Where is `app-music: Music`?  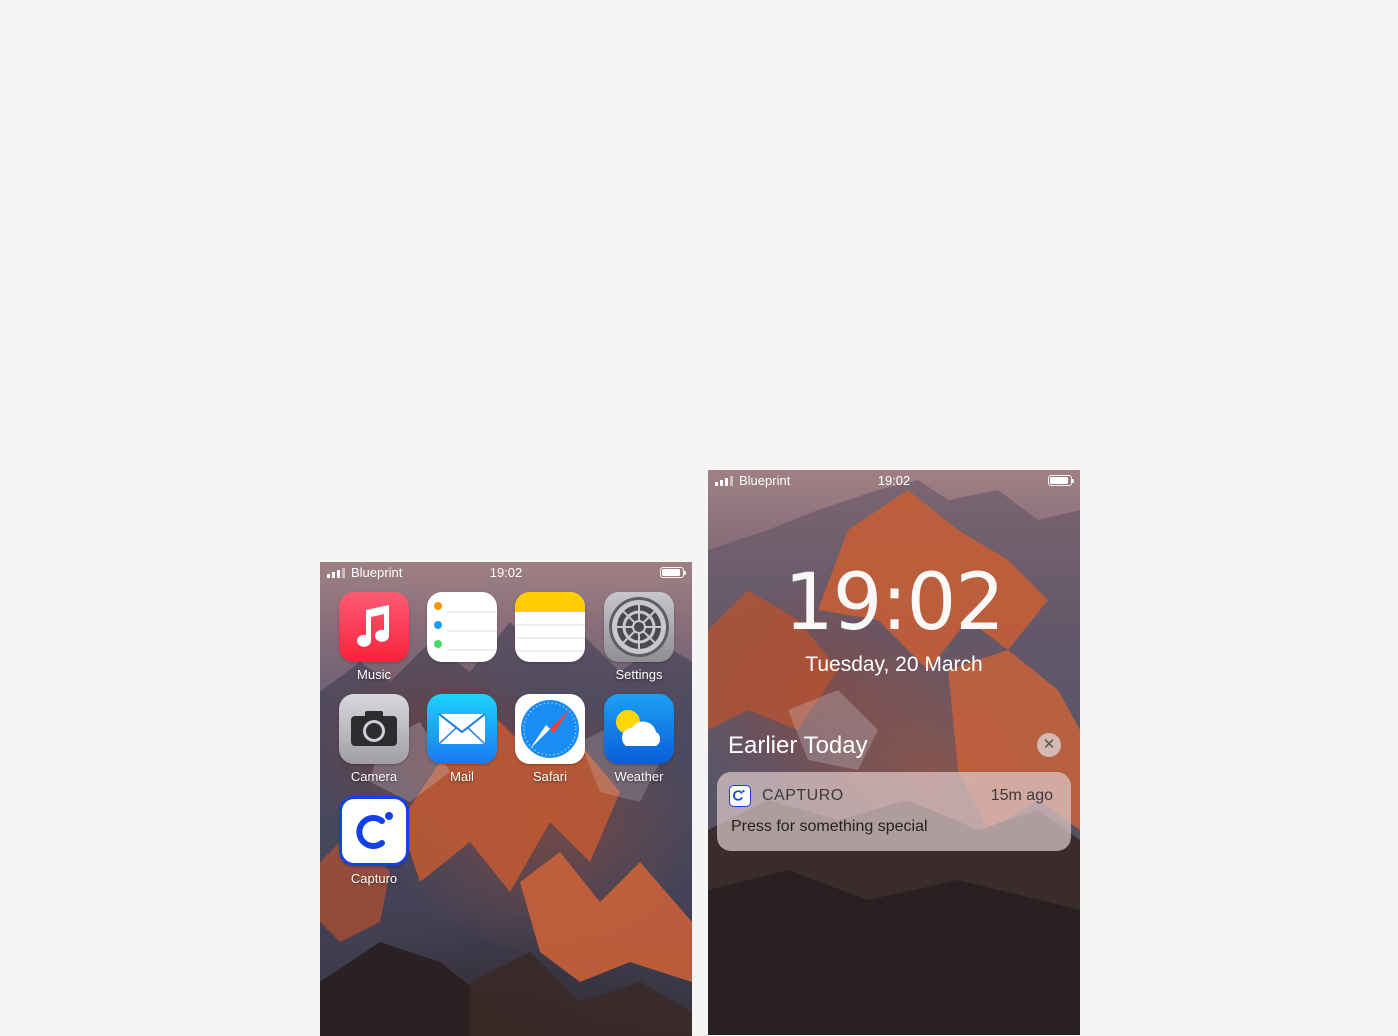
app-music: Music is located at coordinates (374, 642).